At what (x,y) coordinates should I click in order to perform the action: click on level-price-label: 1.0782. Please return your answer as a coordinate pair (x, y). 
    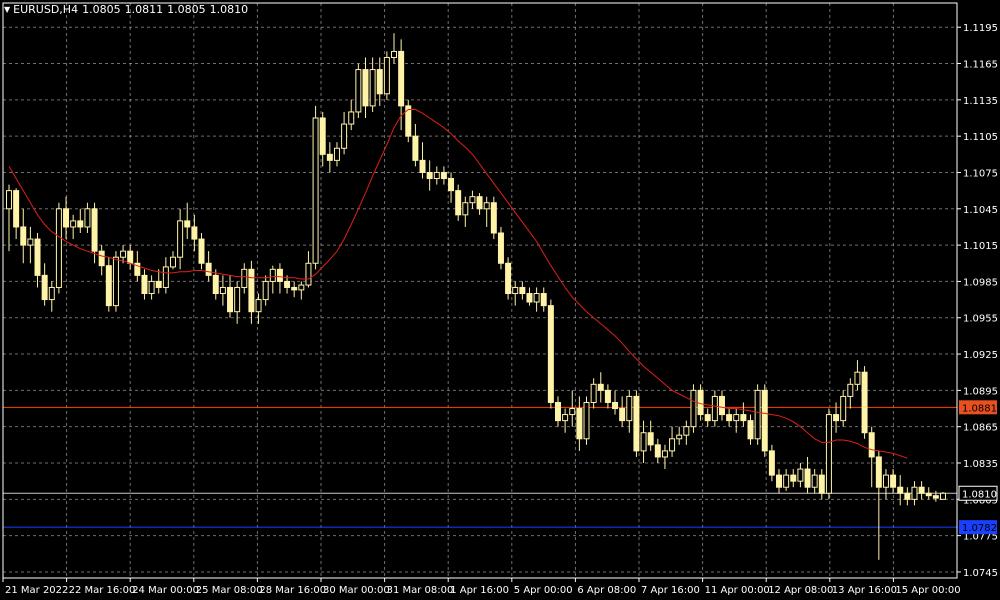
    Looking at the image, I should click on (979, 528).